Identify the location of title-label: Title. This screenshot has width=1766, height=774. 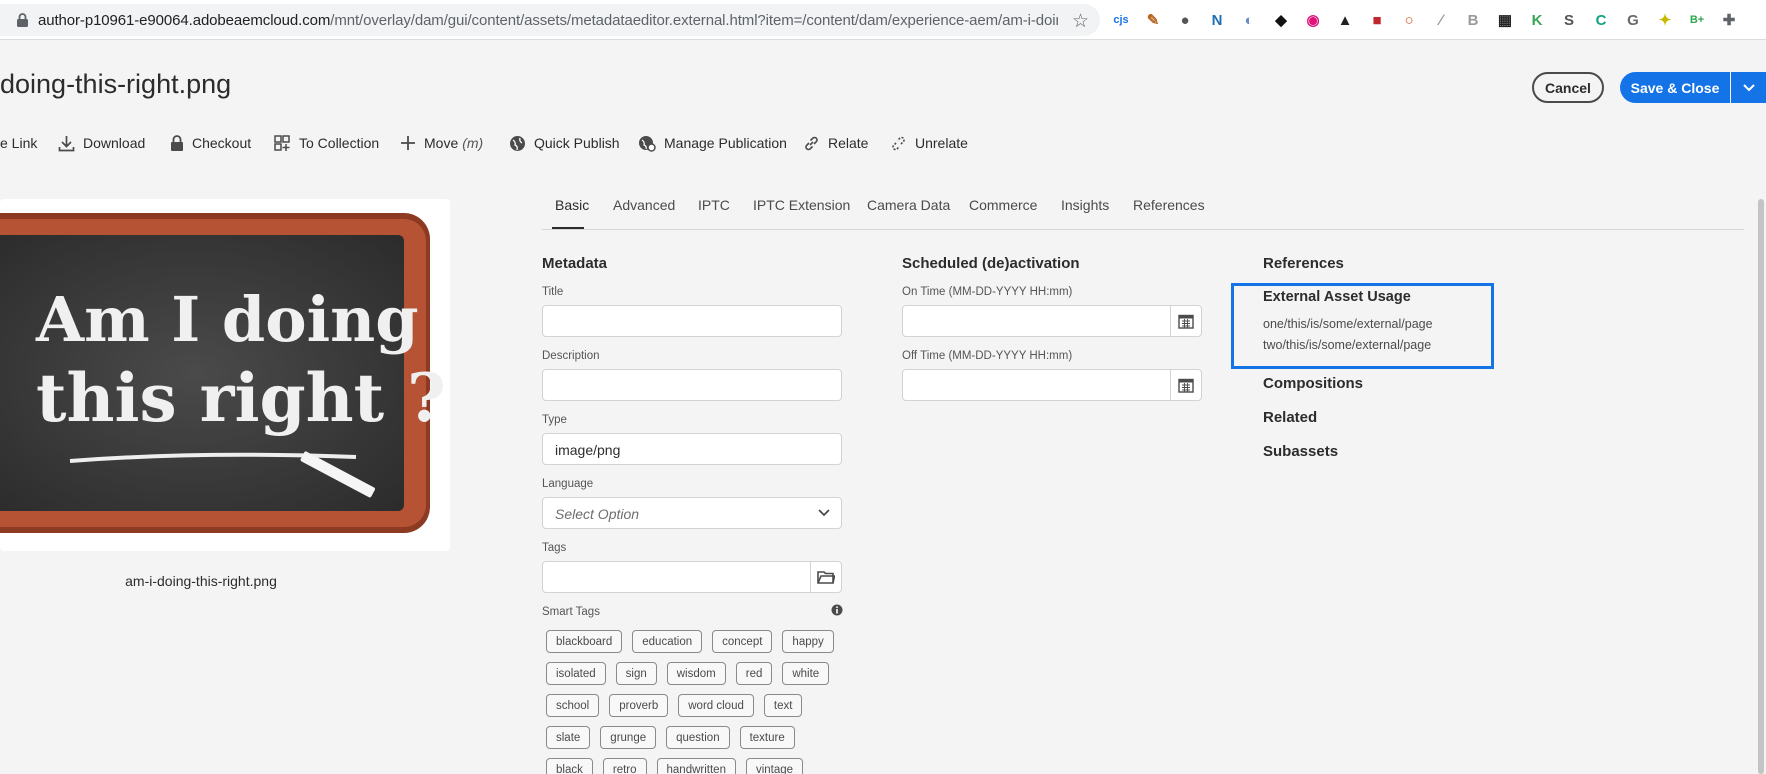
(553, 292).